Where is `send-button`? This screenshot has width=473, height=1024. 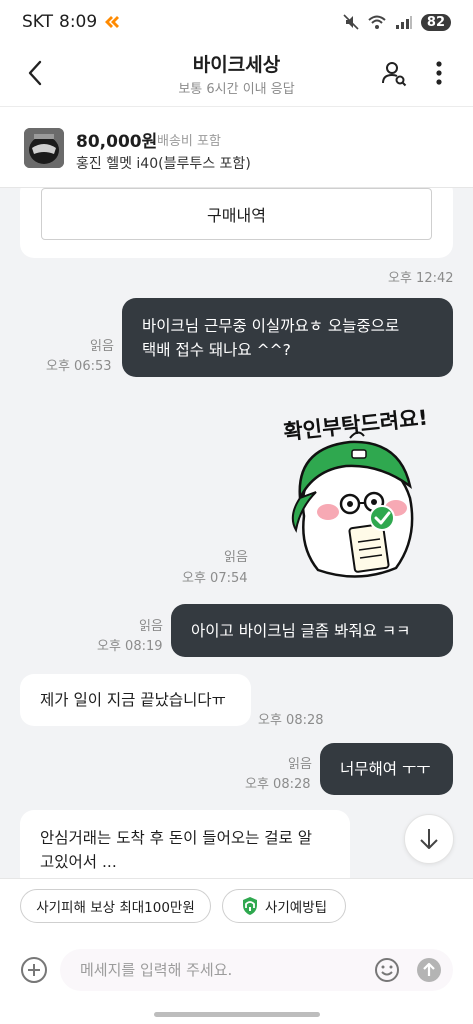
send-button is located at coordinates (429, 970).